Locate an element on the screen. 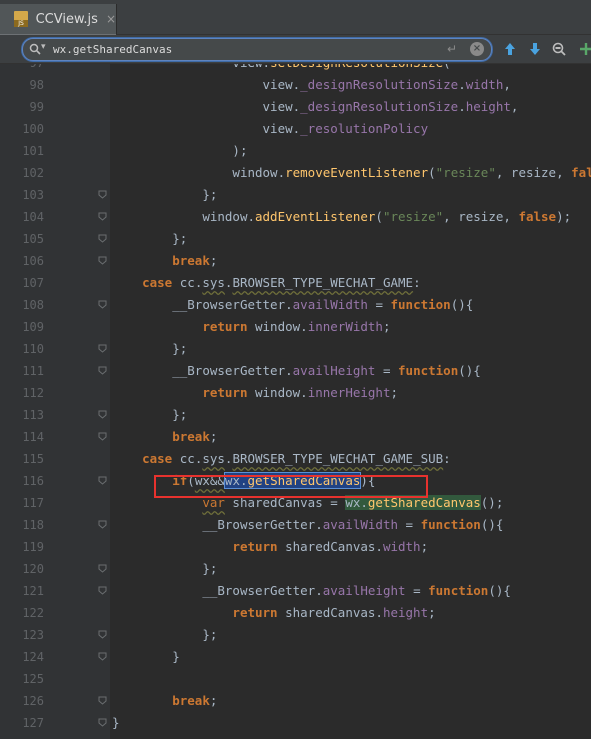  code-text-line: return window.innerWidth; is located at coordinates (251, 327).